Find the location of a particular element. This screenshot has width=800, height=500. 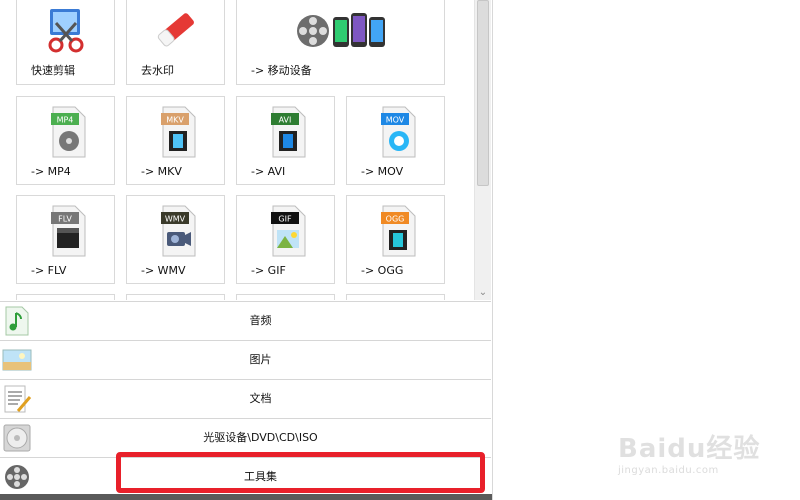

watermark-url: jingyan.baidu.com is located at coordinates (668, 470).